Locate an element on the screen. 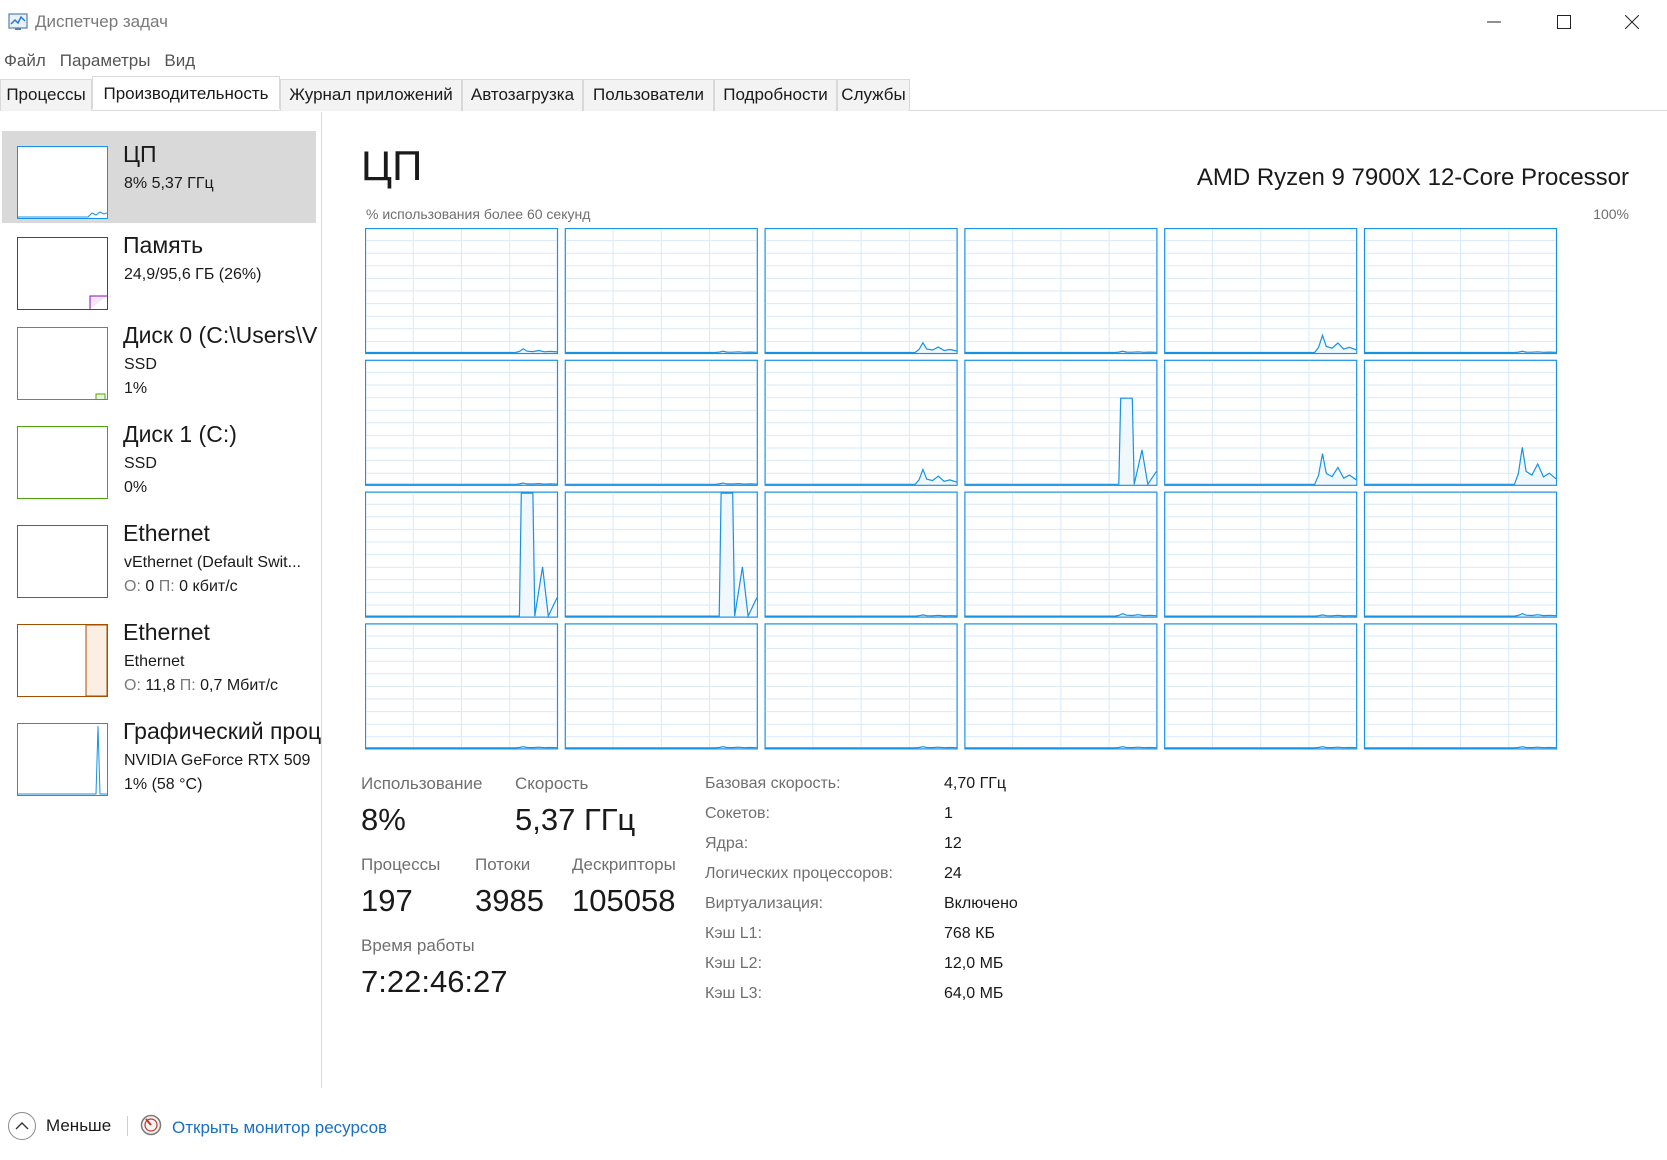 The image size is (1667, 1160). close-button is located at coordinates (1632, 22).